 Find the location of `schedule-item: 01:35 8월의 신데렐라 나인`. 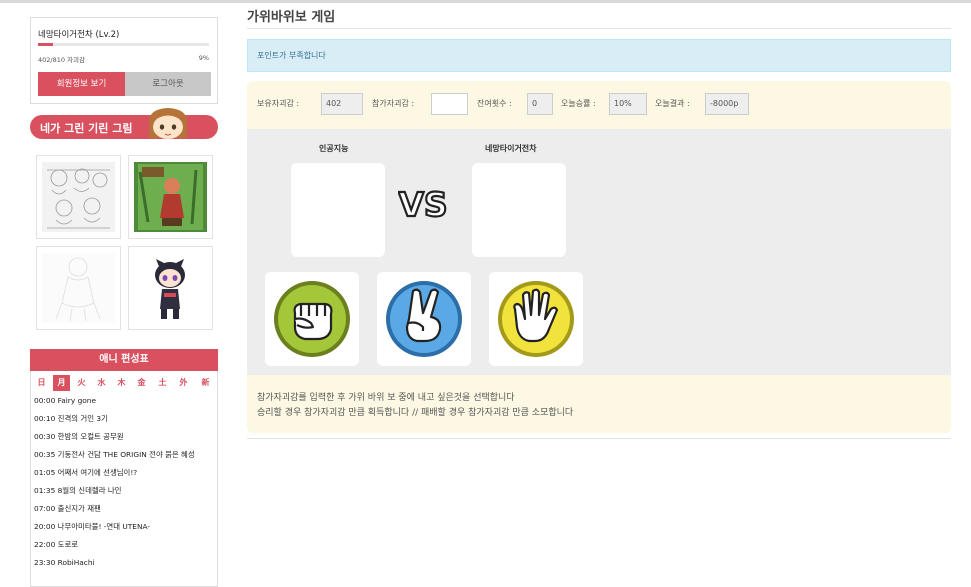

schedule-item: 01:35 8월의 신데렐라 나인 is located at coordinates (126, 494).